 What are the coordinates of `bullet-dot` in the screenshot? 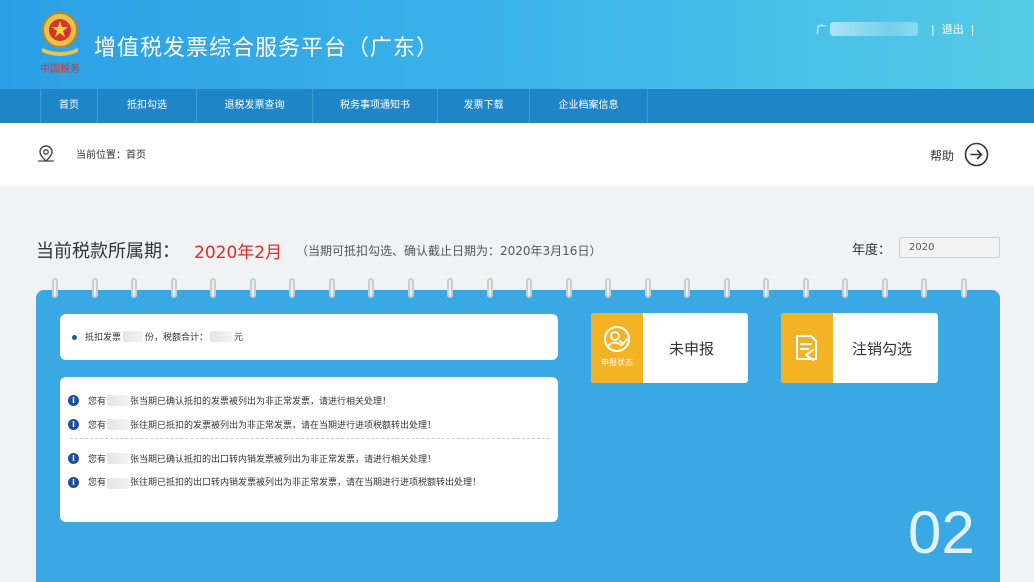 It's located at (74, 337).